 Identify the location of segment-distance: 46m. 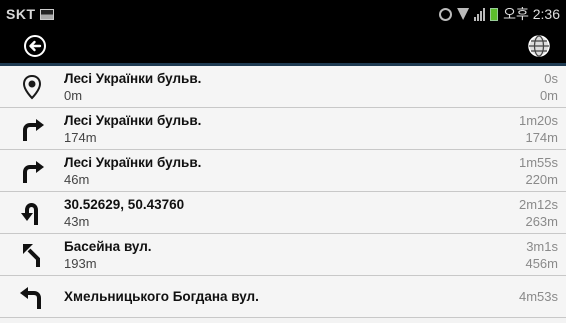
(77, 179).